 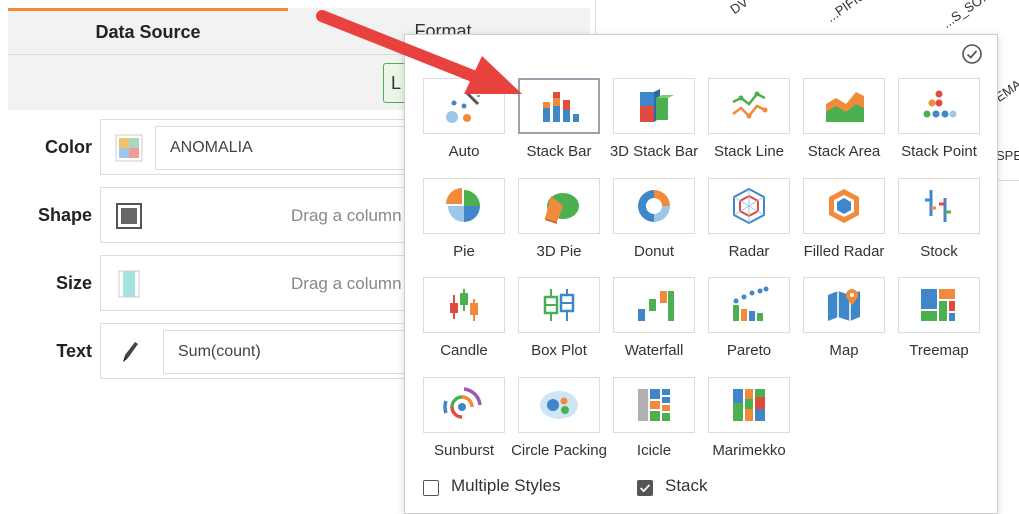 I want to click on chart-label-marimekko: Marimekko, so click(x=749, y=450).